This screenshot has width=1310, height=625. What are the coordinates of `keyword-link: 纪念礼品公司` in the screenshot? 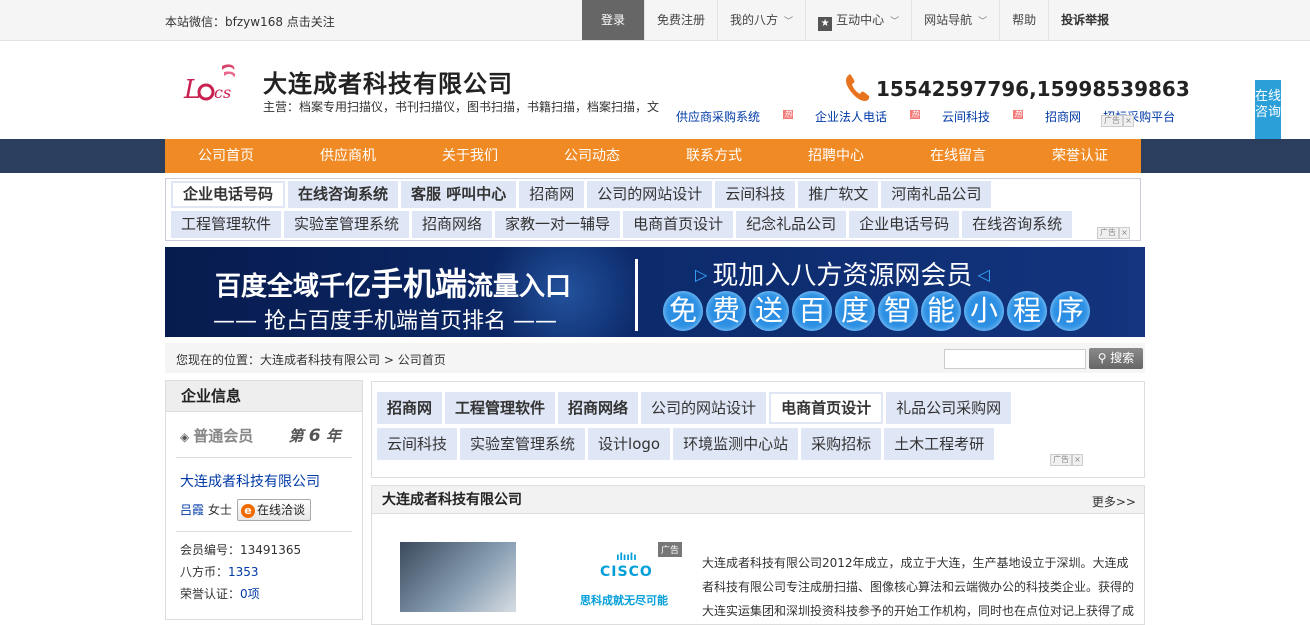 It's located at (791, 224).